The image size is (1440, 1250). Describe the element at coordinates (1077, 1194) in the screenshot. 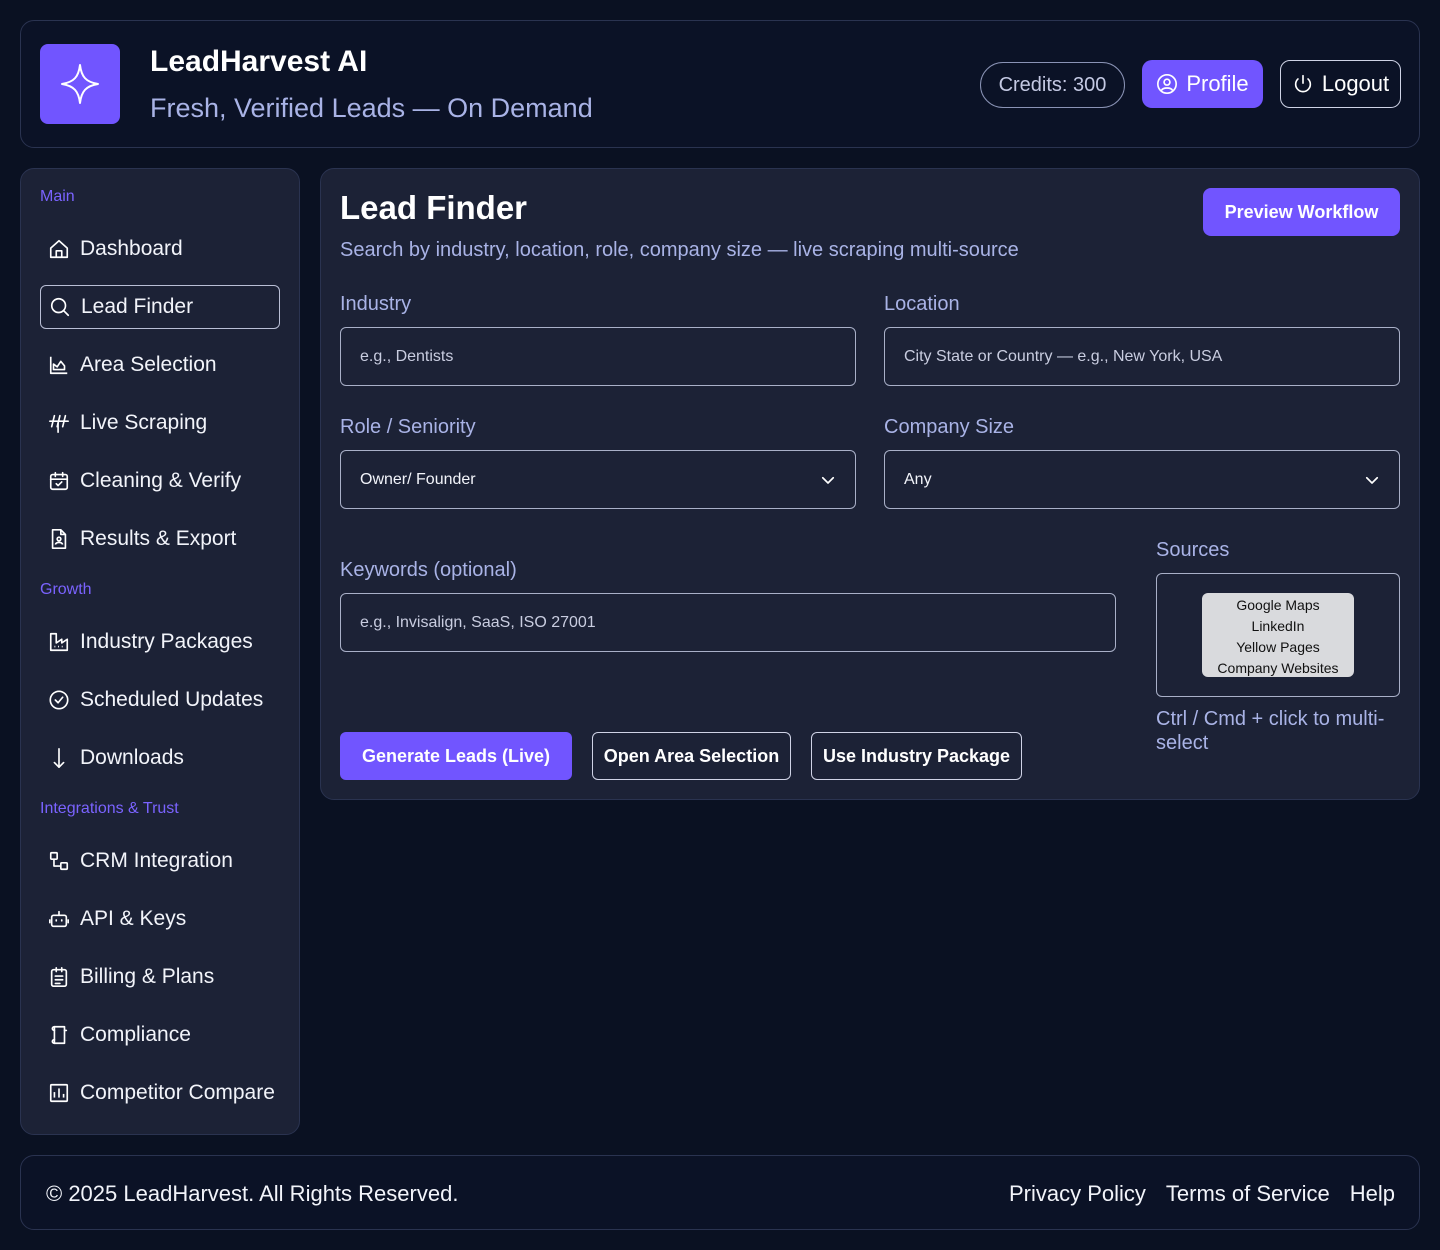

I see `privacy-policy-link: Privacy Policy` at that location.